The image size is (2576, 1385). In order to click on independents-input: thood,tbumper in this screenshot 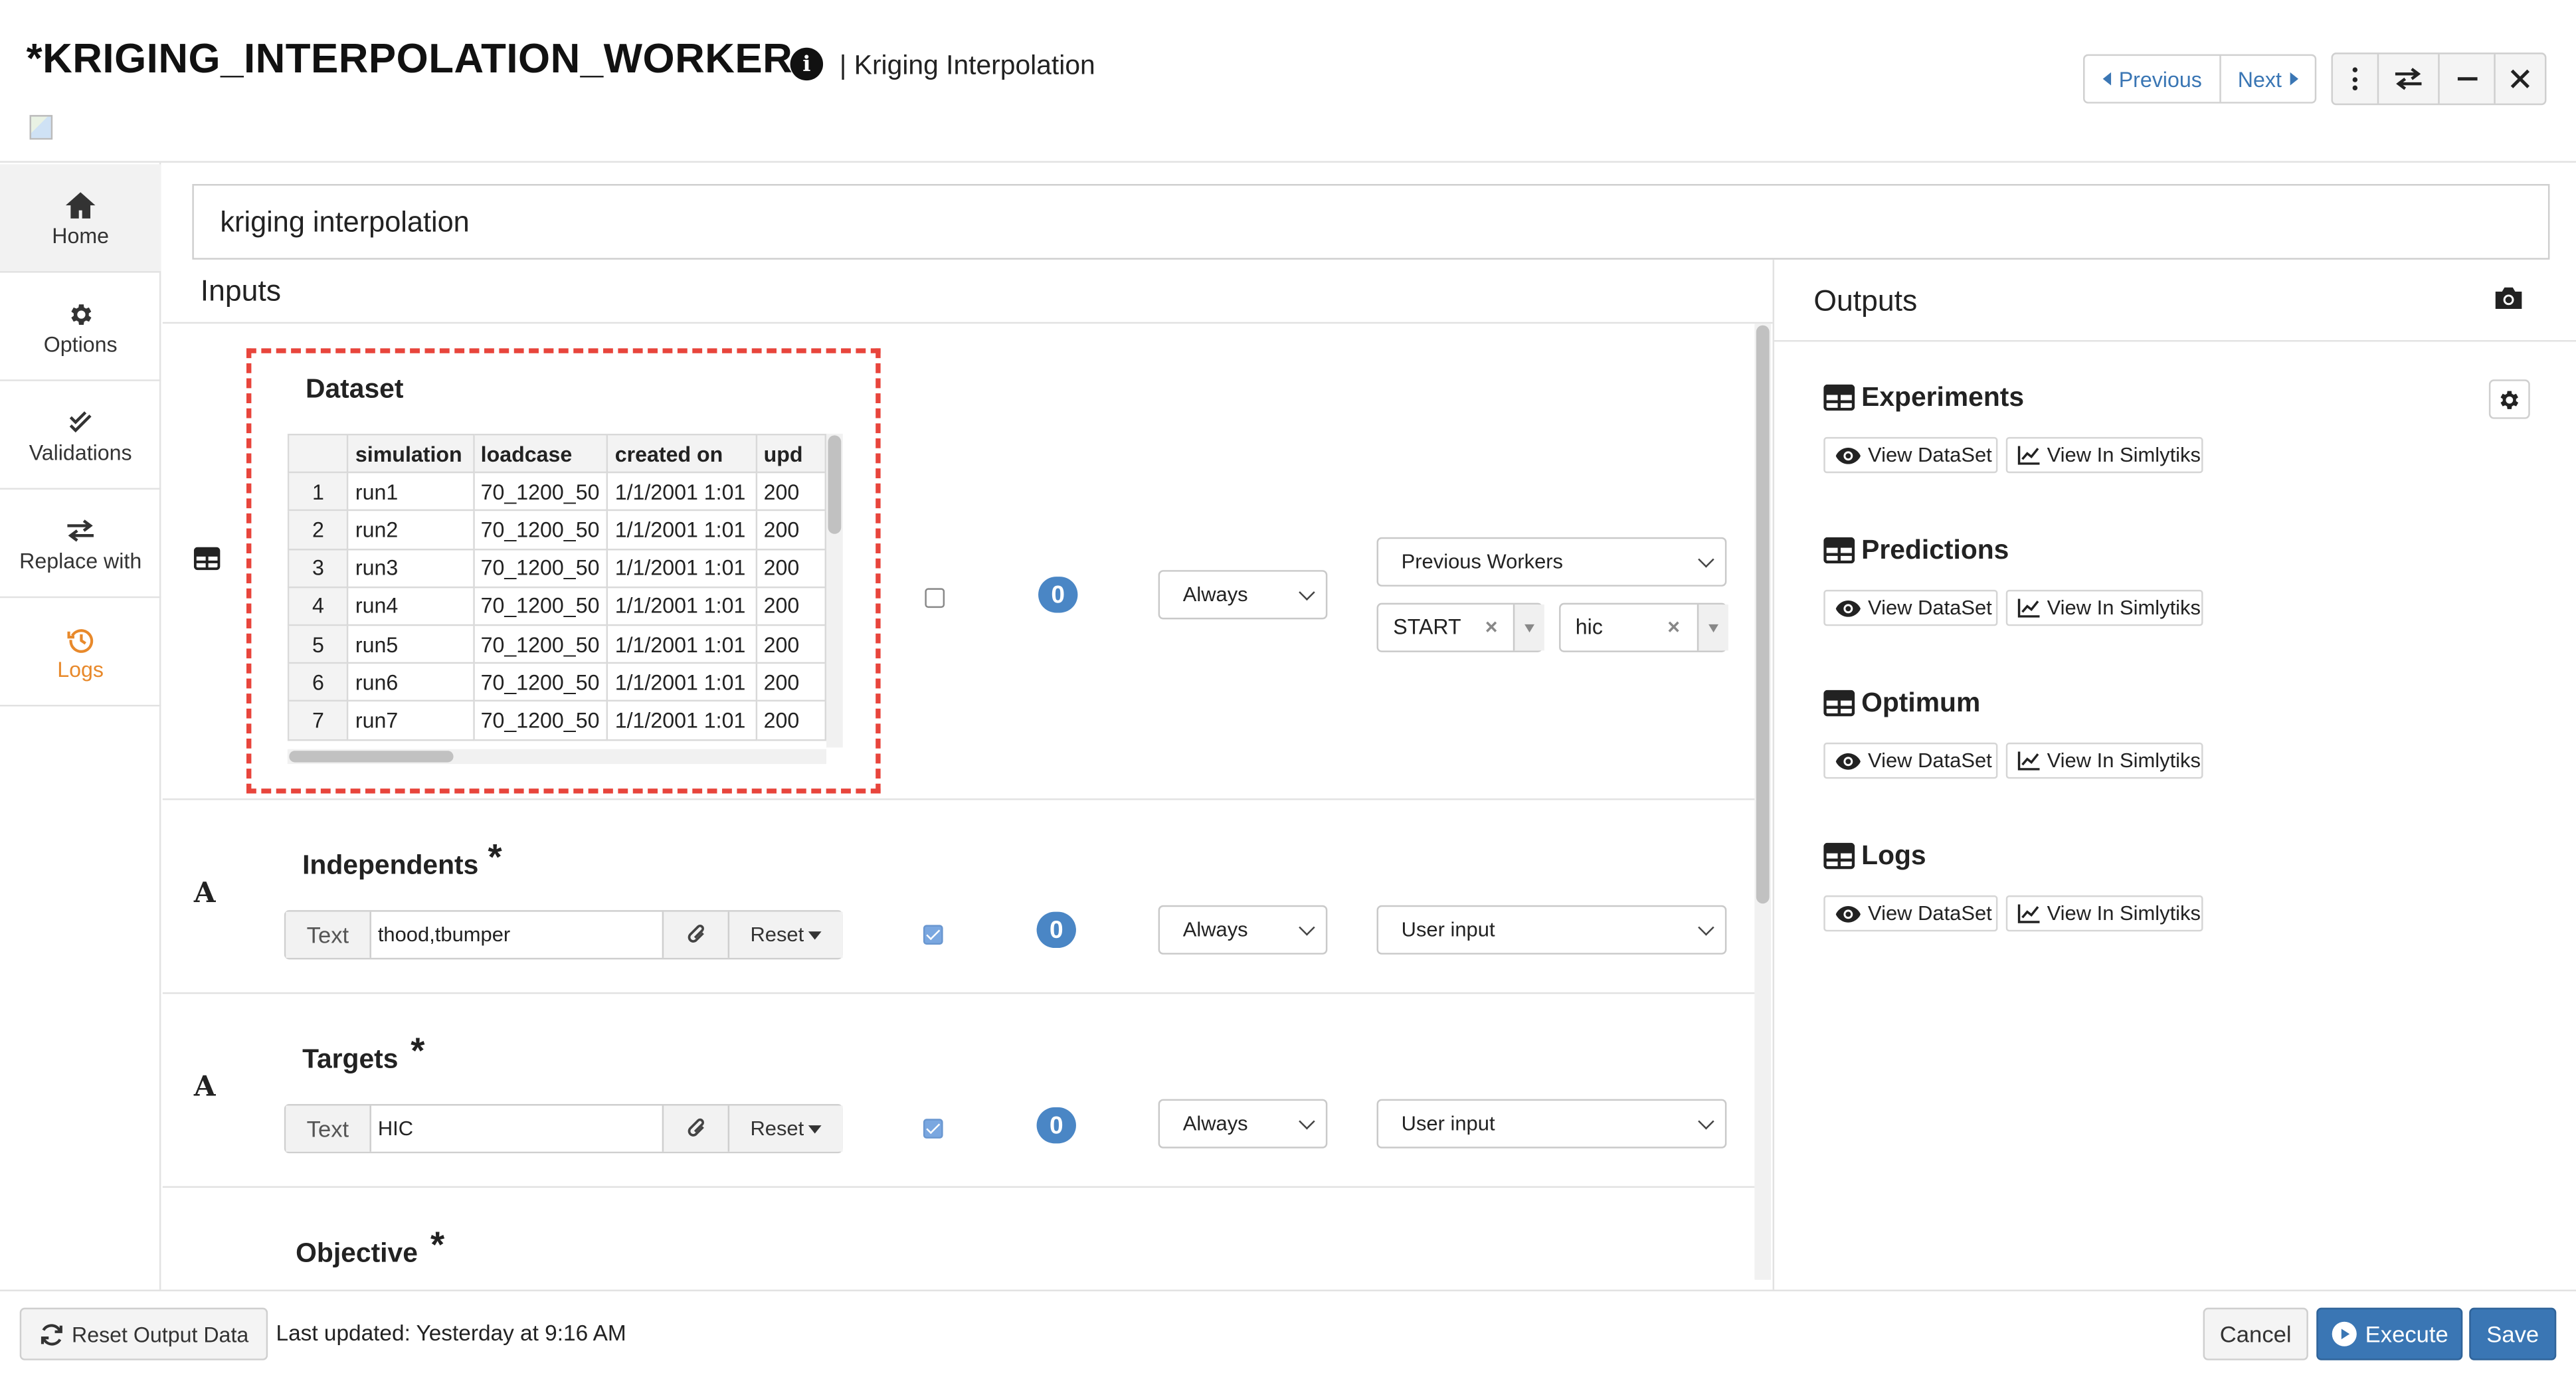, I will do `click(444, 935)`.